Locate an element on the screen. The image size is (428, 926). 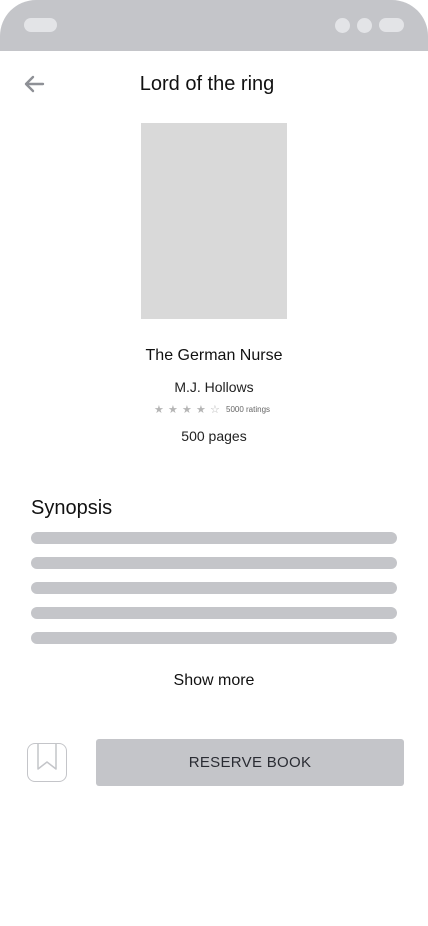
reserve-book-button: RESERVE BOOK is located at coordinates (250, 762).